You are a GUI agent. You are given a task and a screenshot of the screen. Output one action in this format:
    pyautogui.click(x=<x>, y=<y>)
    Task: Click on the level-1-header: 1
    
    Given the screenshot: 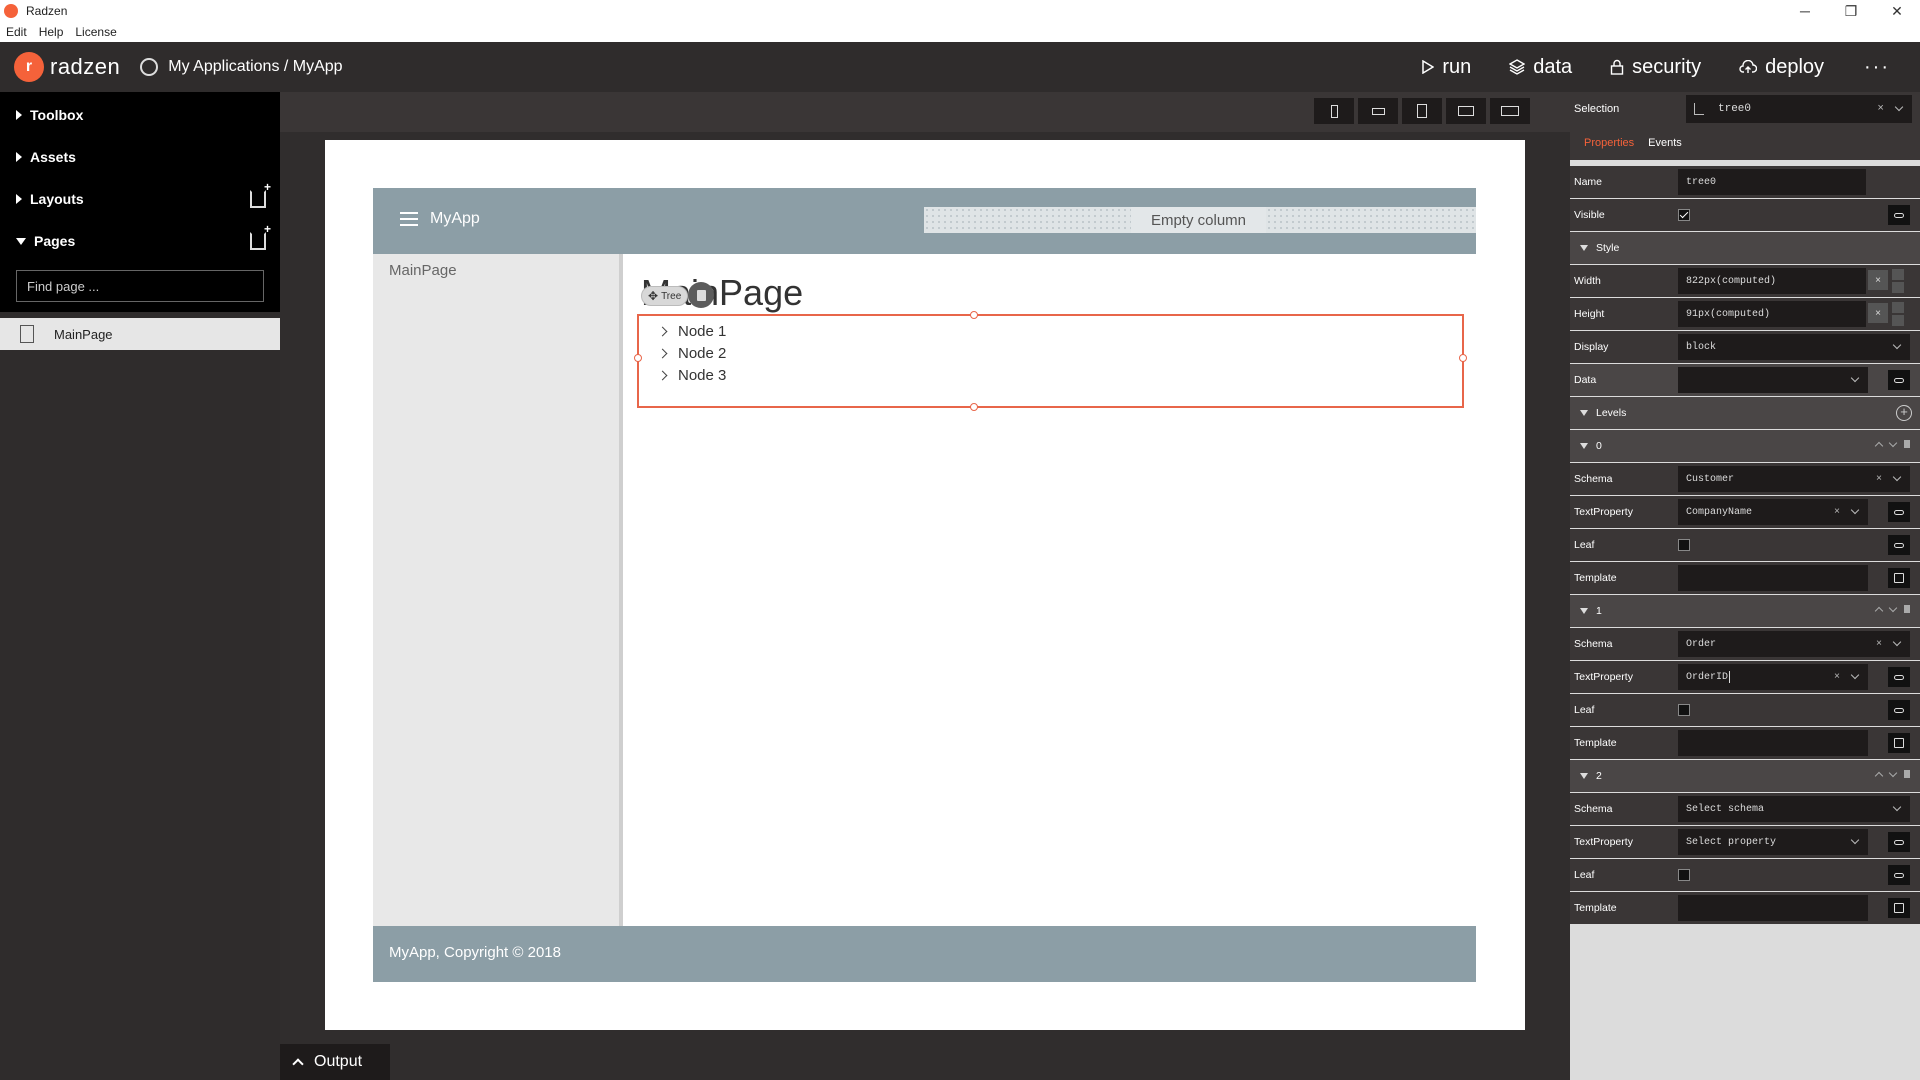 What is the action you would take?
    pyautogui.click(x=1745, y=611)
    